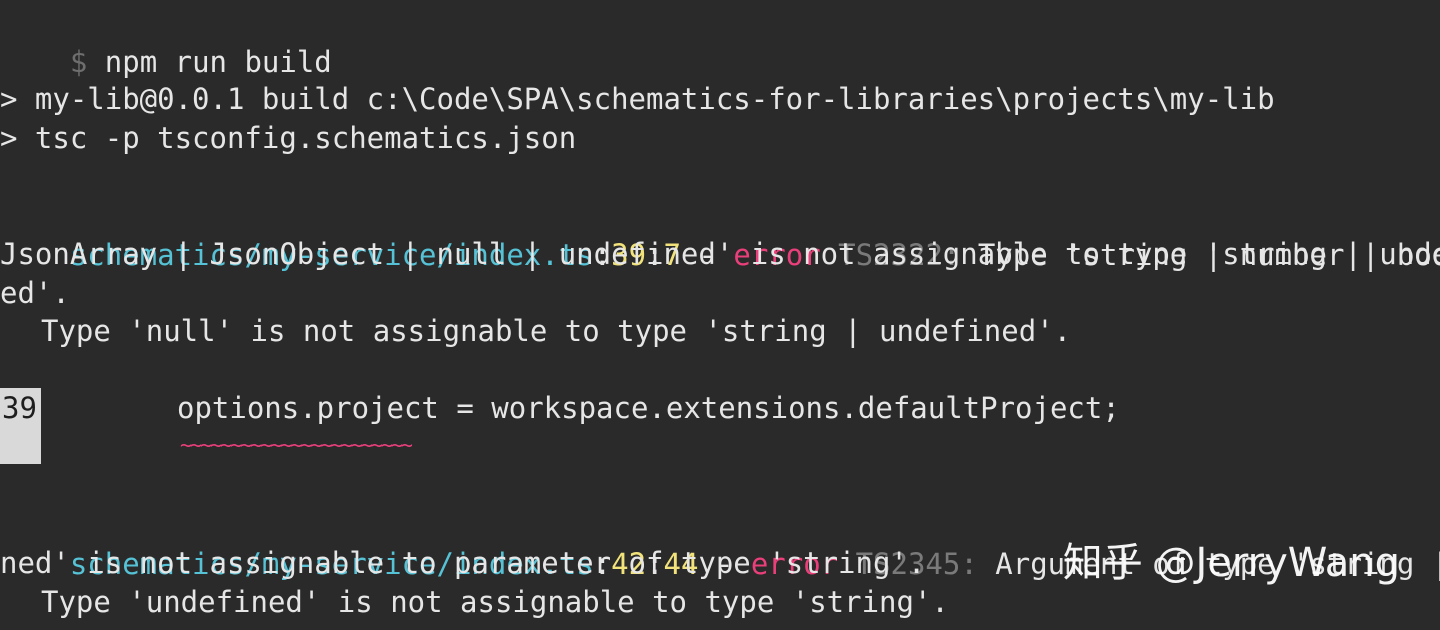  What do you see at coordinates (19, 408) in the screenshot?
I see `code-frame-line-number: 39` at bounding box center [19, 408].